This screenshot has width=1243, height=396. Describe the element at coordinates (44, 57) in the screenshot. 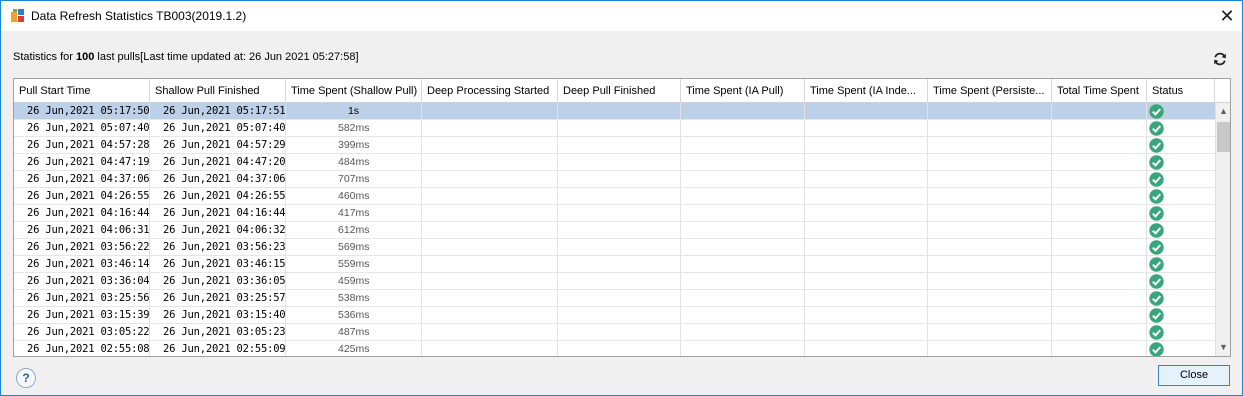

I see `stats-prefix: Statistics for` at that location.